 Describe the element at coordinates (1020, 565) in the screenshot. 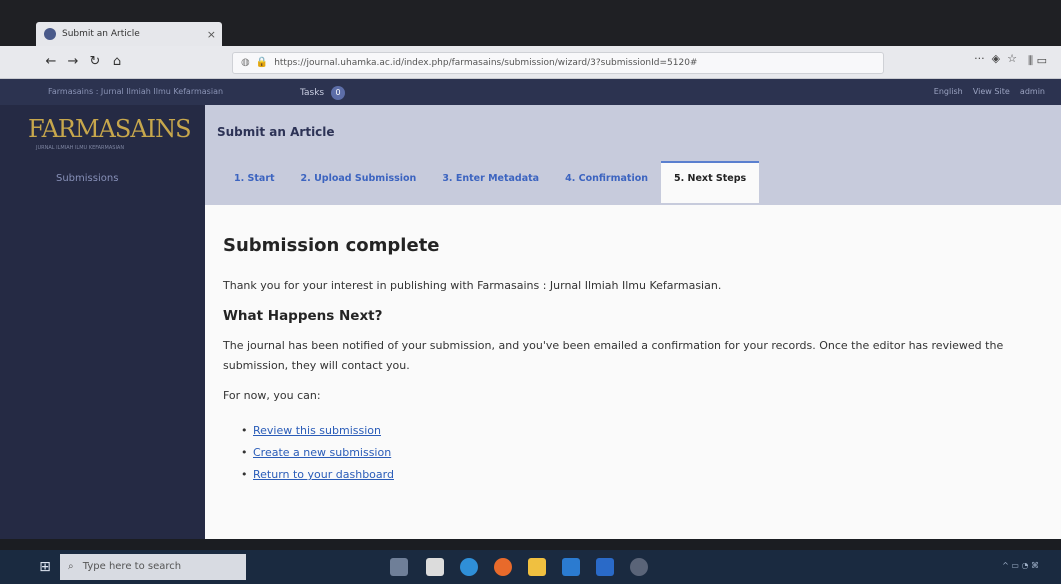

I see `system-tray: ^ ▭ ◔ ⌘` at that location.